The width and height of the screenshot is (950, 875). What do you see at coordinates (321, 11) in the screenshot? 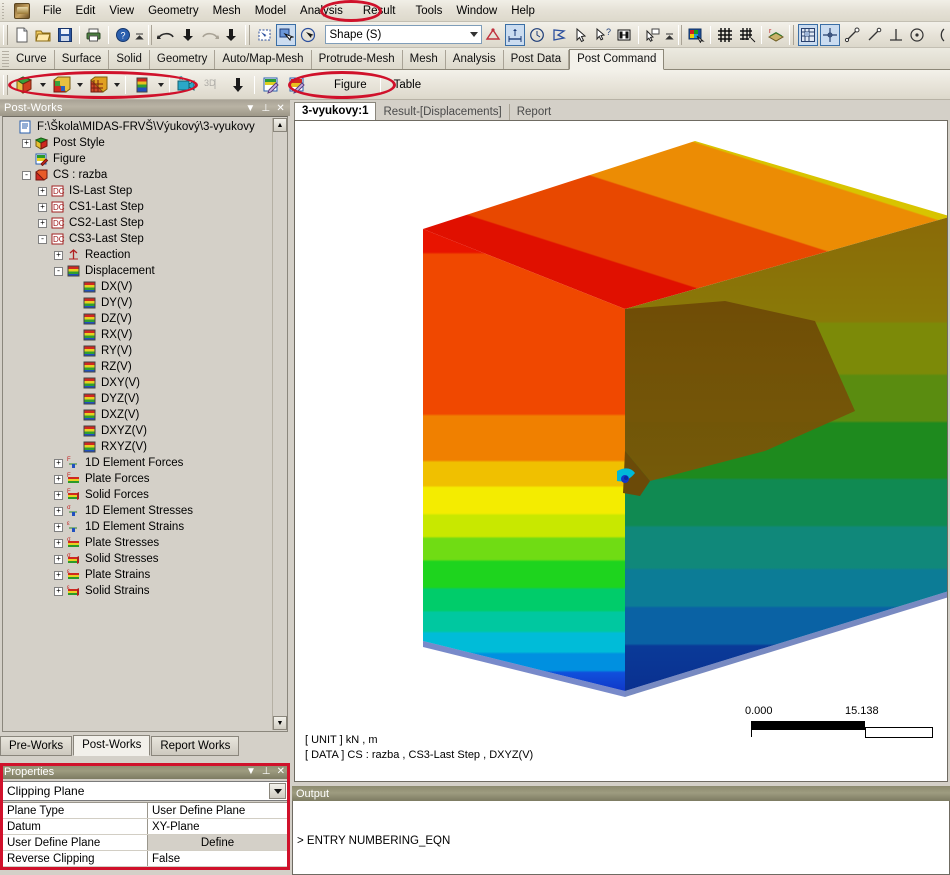
I see `menu-item-analysis: Analysis` at bounding box center [321, 11].